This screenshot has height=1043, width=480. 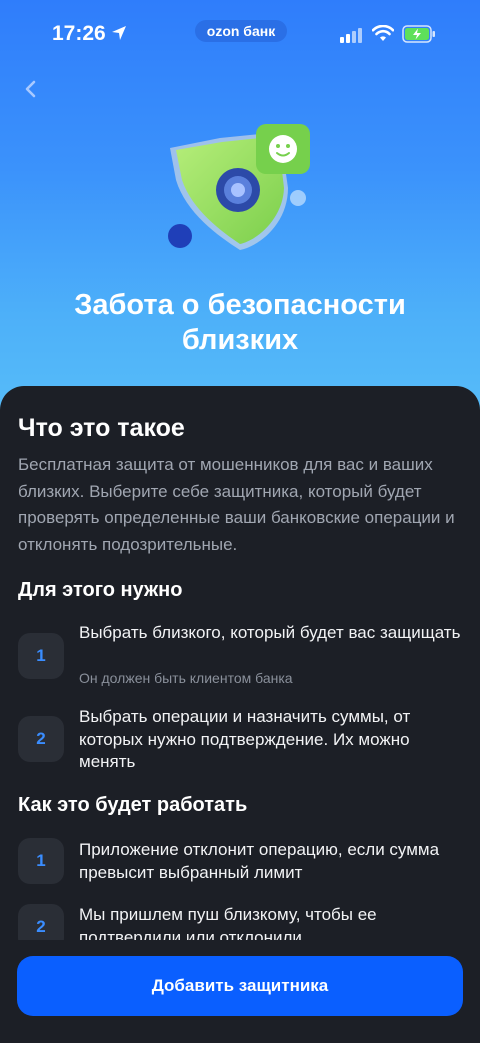 What do you see at coordinates (240, 986) in the screenshot?
I see `add-protector-button: Добавить защитника` at bounding box center [240, 986].